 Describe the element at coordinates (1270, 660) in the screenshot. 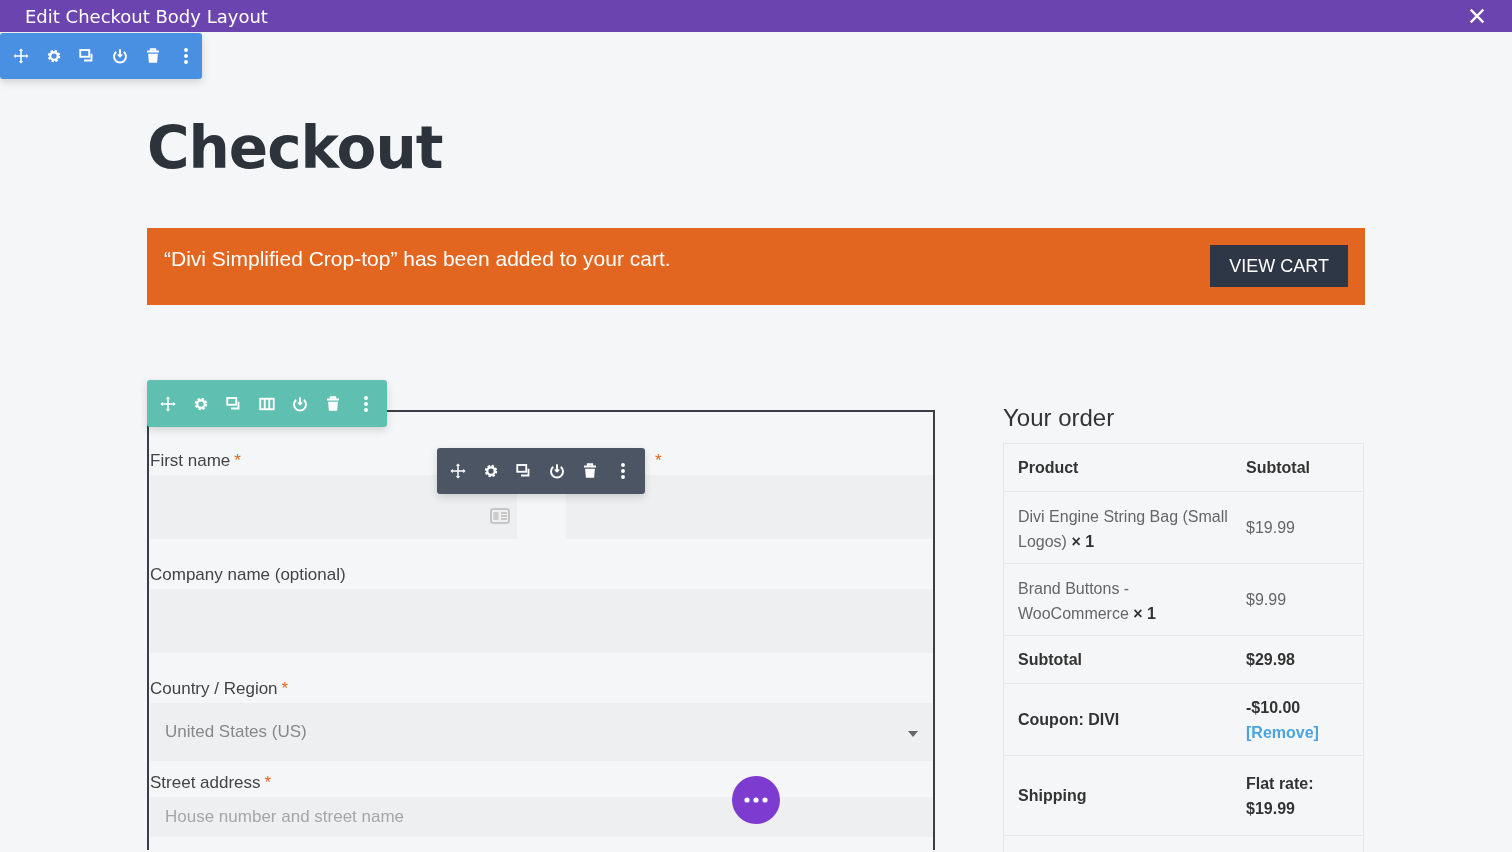

I see `table-cell-text: $29.98` at that location.